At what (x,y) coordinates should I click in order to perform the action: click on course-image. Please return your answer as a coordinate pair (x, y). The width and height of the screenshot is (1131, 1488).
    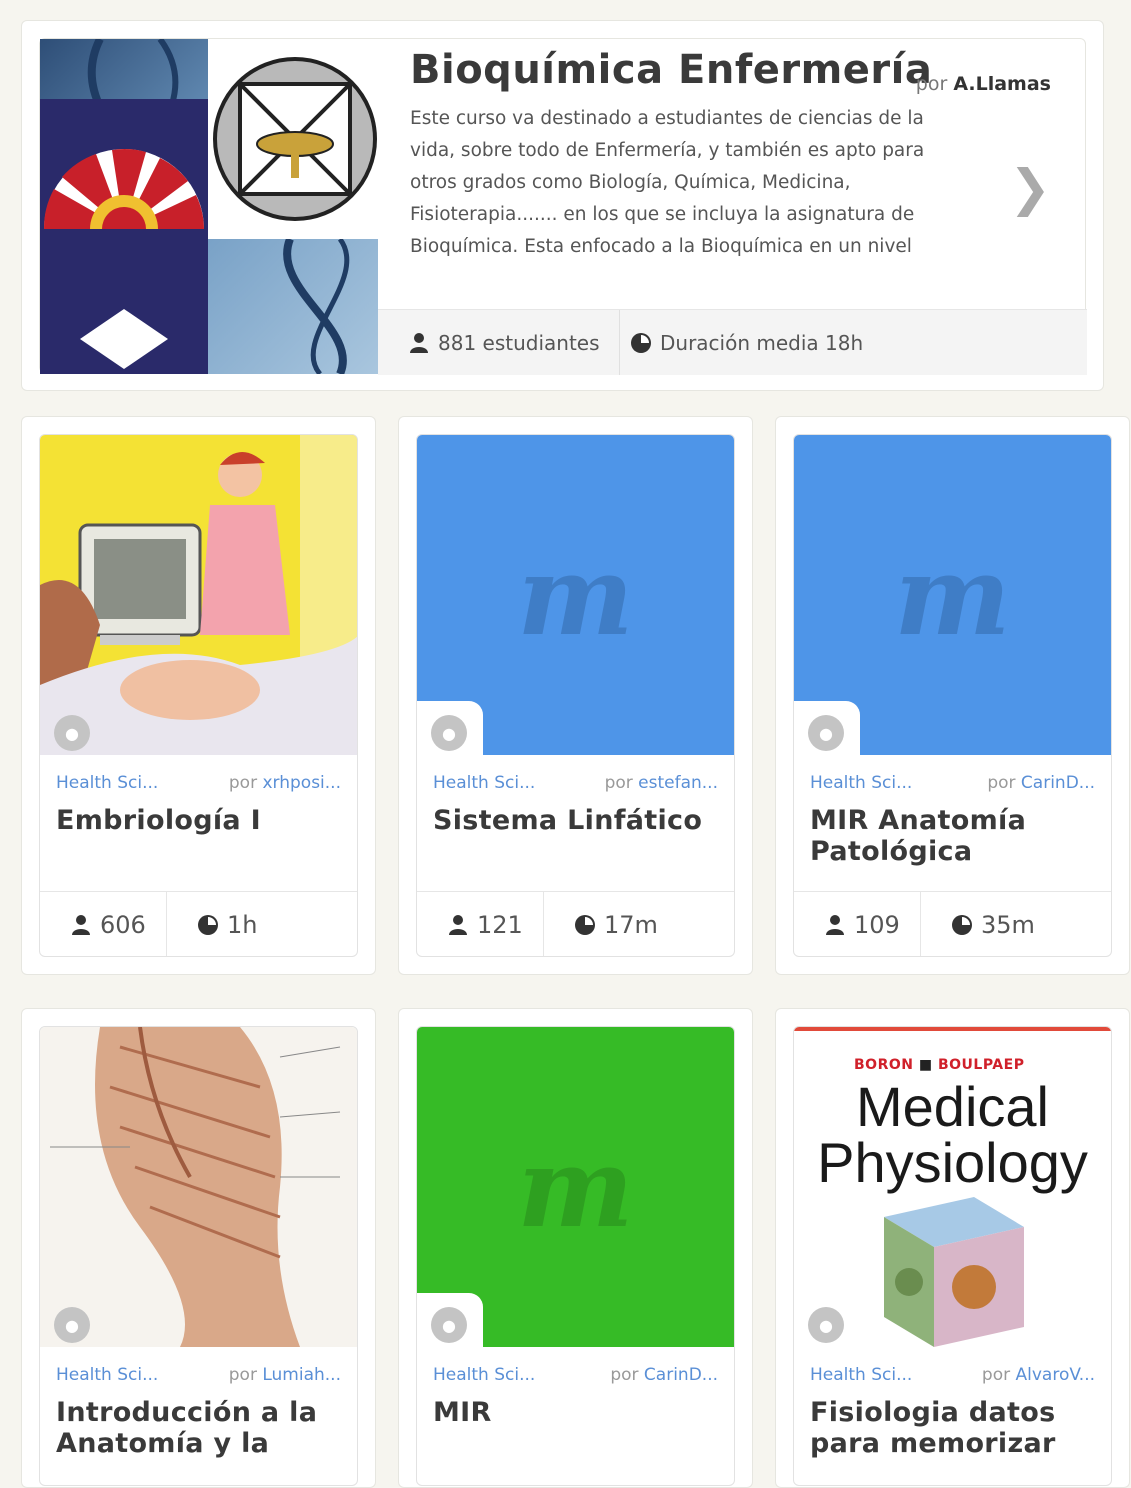
    Looking at the image, I should click on (198, 1187).